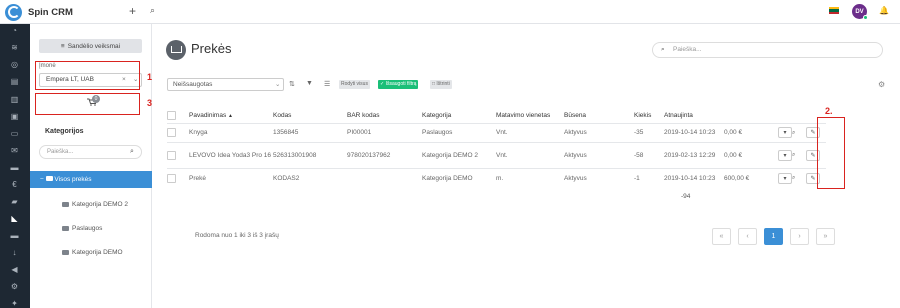 This screenshot has width=900, height=308. I want to click on warehouse-actions-label: Sandėlio veiksmai, so click(94, 46).